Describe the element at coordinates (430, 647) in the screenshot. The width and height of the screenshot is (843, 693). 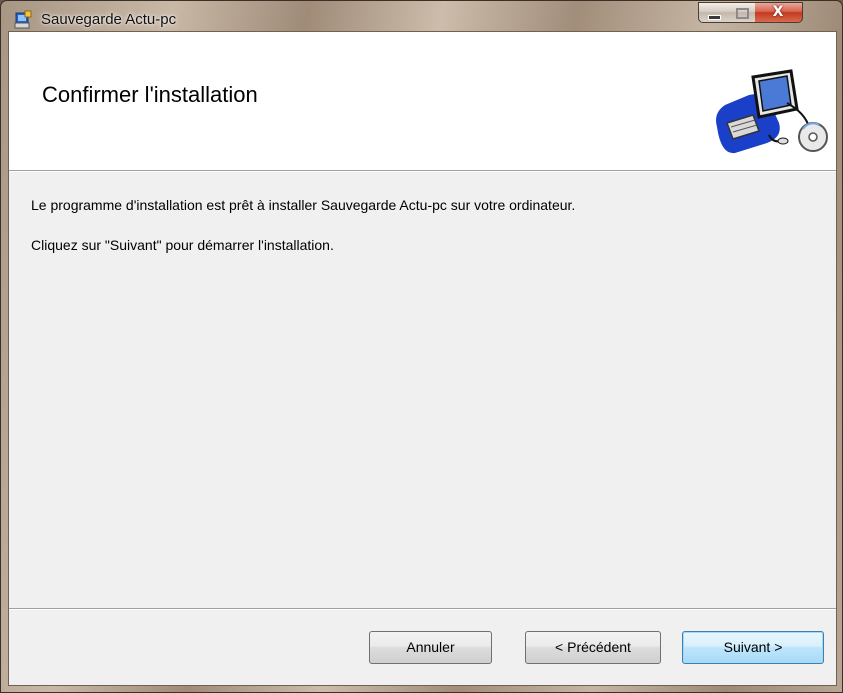
I see `cancel-button: Annuler` at that location.